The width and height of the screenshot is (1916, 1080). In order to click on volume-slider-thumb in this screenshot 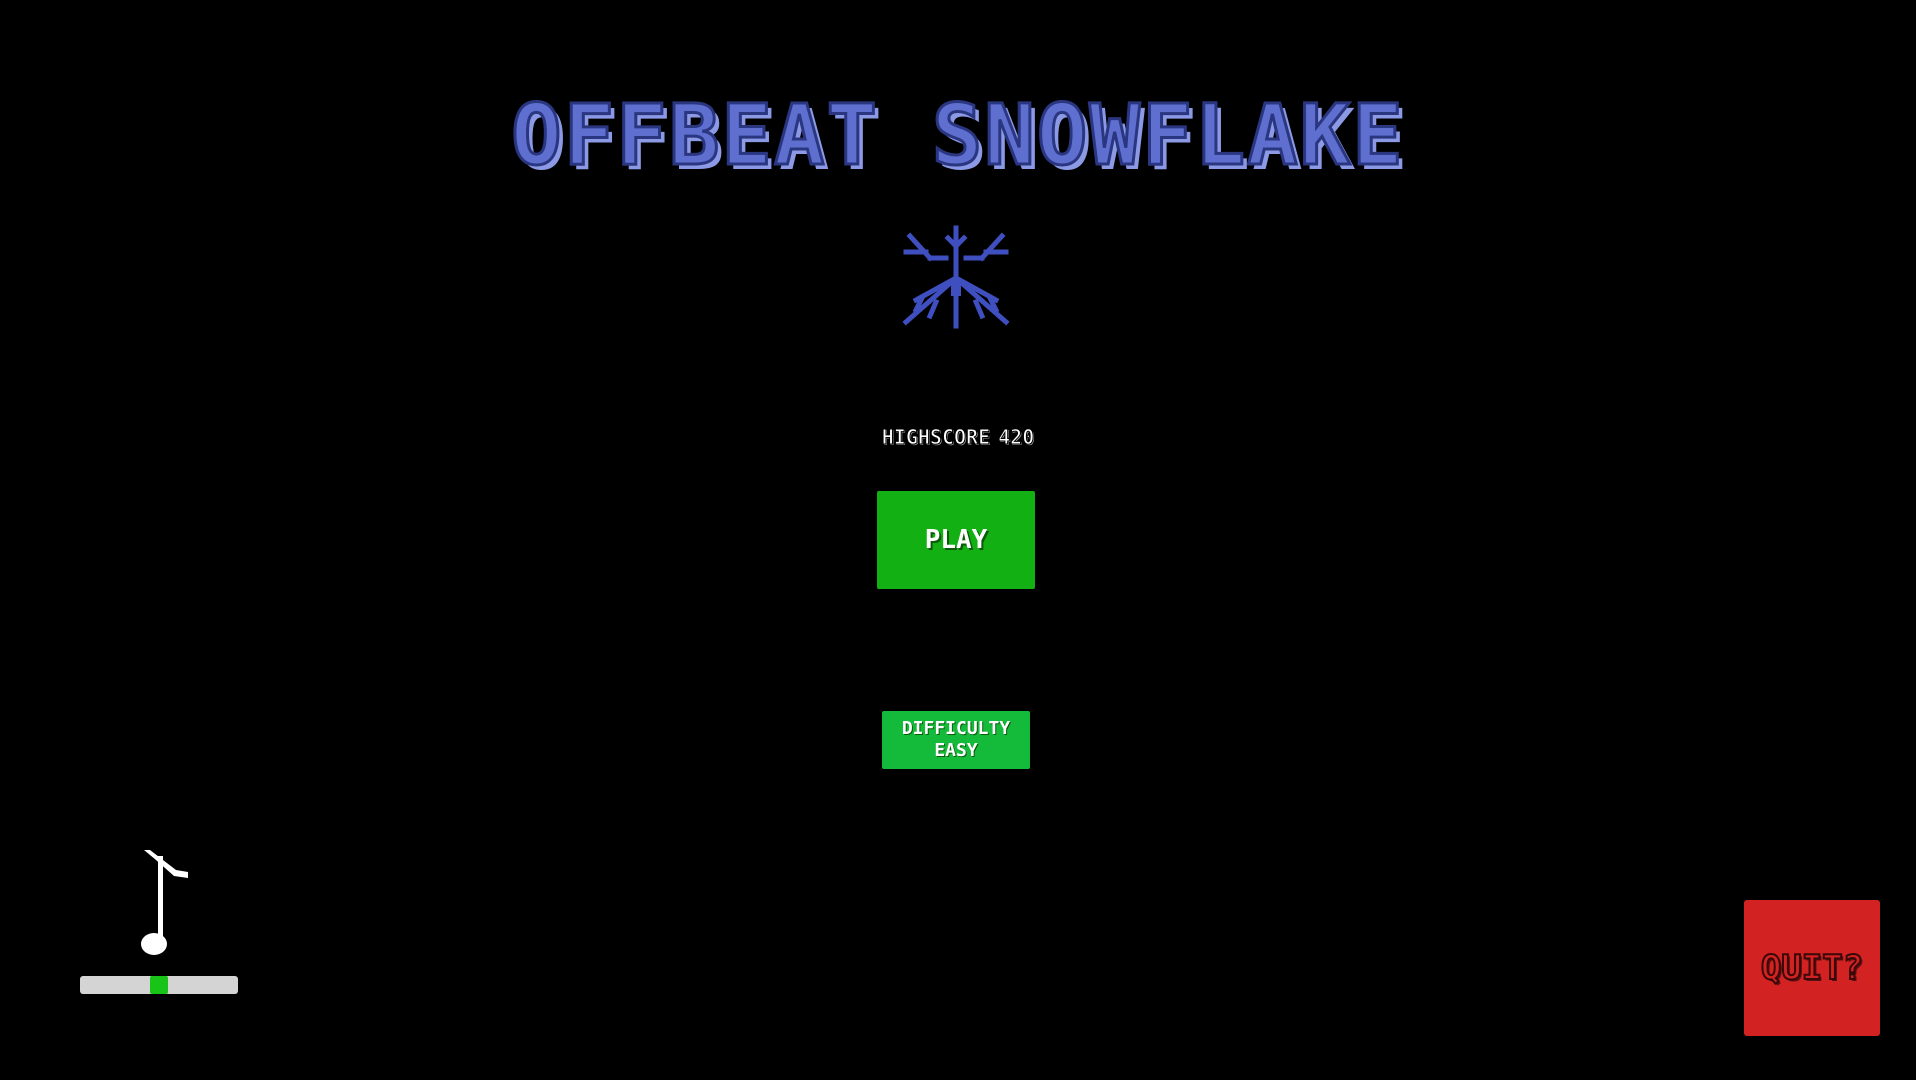, I will do `click(159, 985)`.